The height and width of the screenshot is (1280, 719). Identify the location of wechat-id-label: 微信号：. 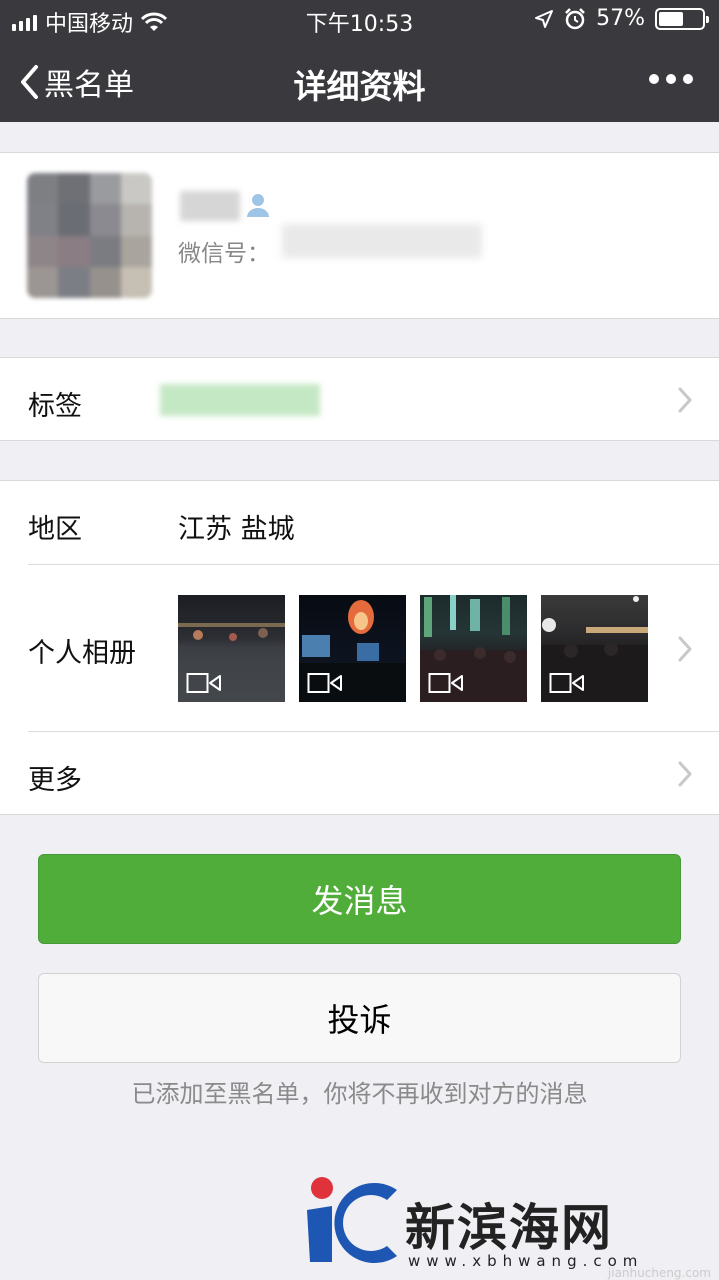
(224, 254).